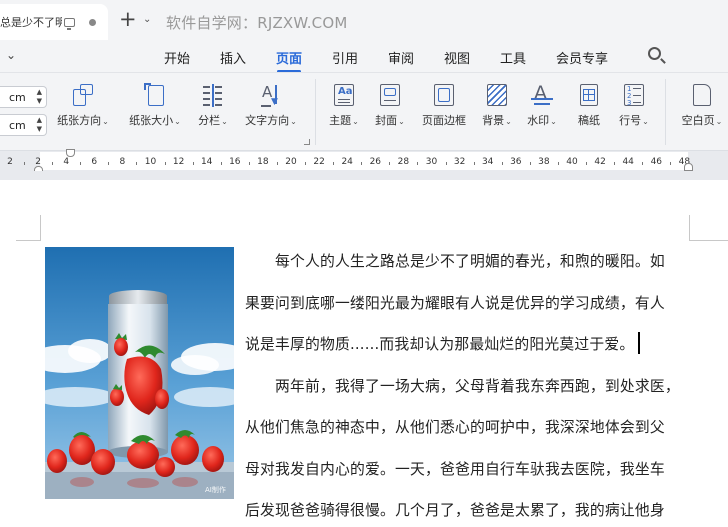  What do you see at coordinates (582, 57) in the screenshot?
I see `menu-item-member: 会员专享` at bounding box center [582, 57].